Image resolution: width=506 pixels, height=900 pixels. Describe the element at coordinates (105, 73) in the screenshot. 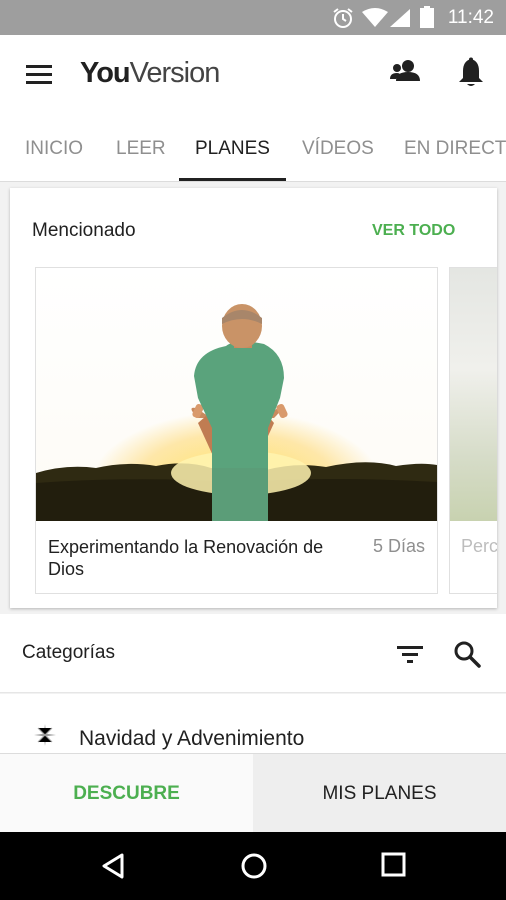

I see `logo-you: You` at that location.